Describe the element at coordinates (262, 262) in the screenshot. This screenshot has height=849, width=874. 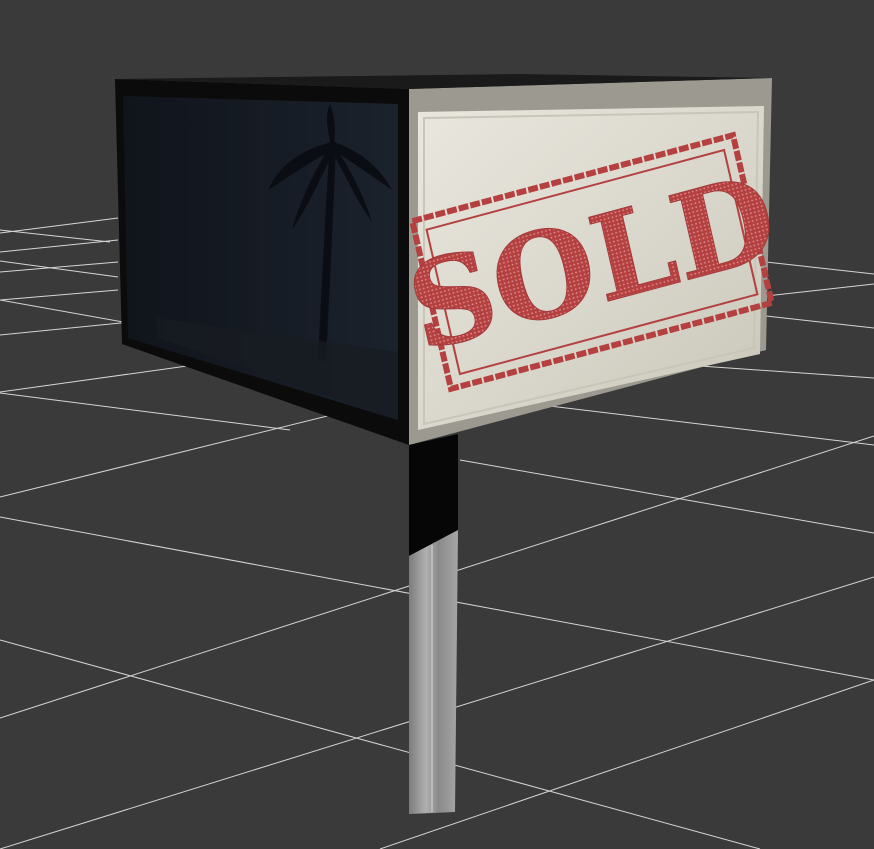
I see `sign-left-panel` at that location.